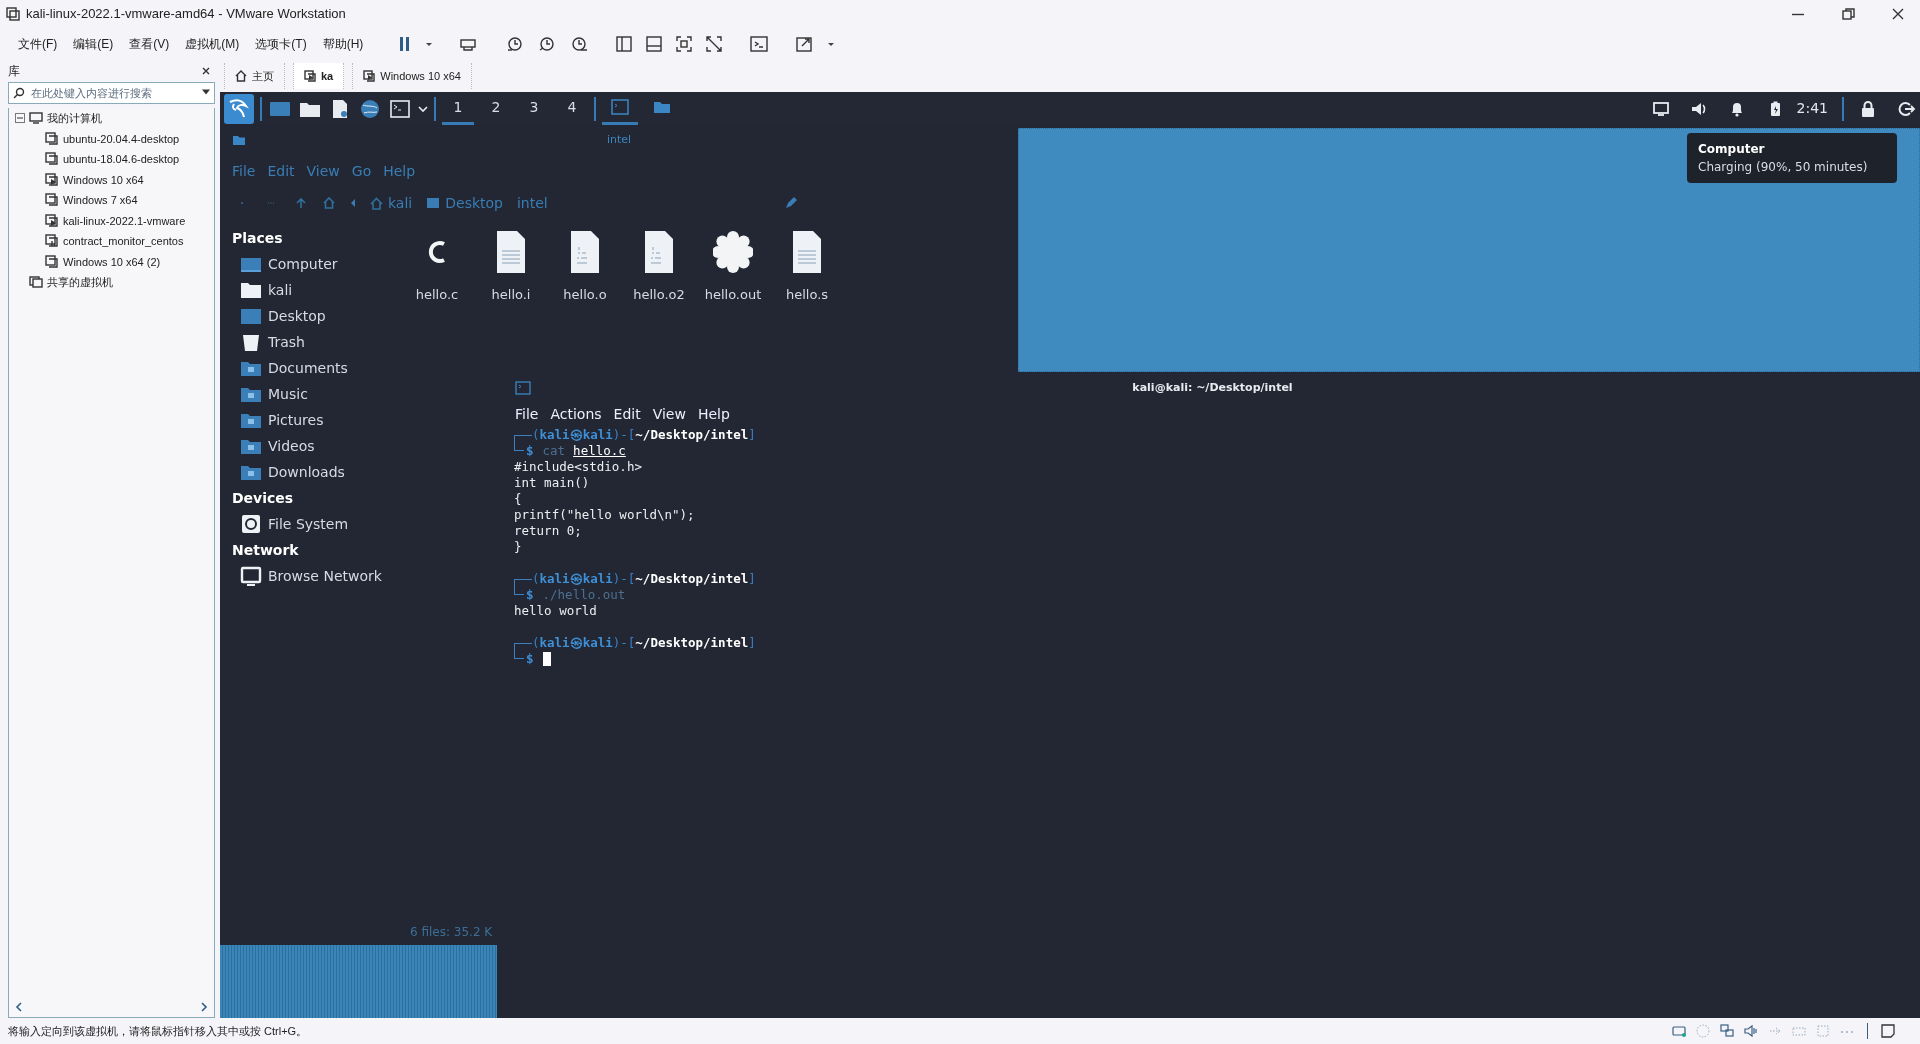 The height and width of the screenshot is (1044, 1920). Describe the element at coordinates (121, 138) in the screenshot. I see `tree-item: ubuntu-20.04.4-desktop` at that location.